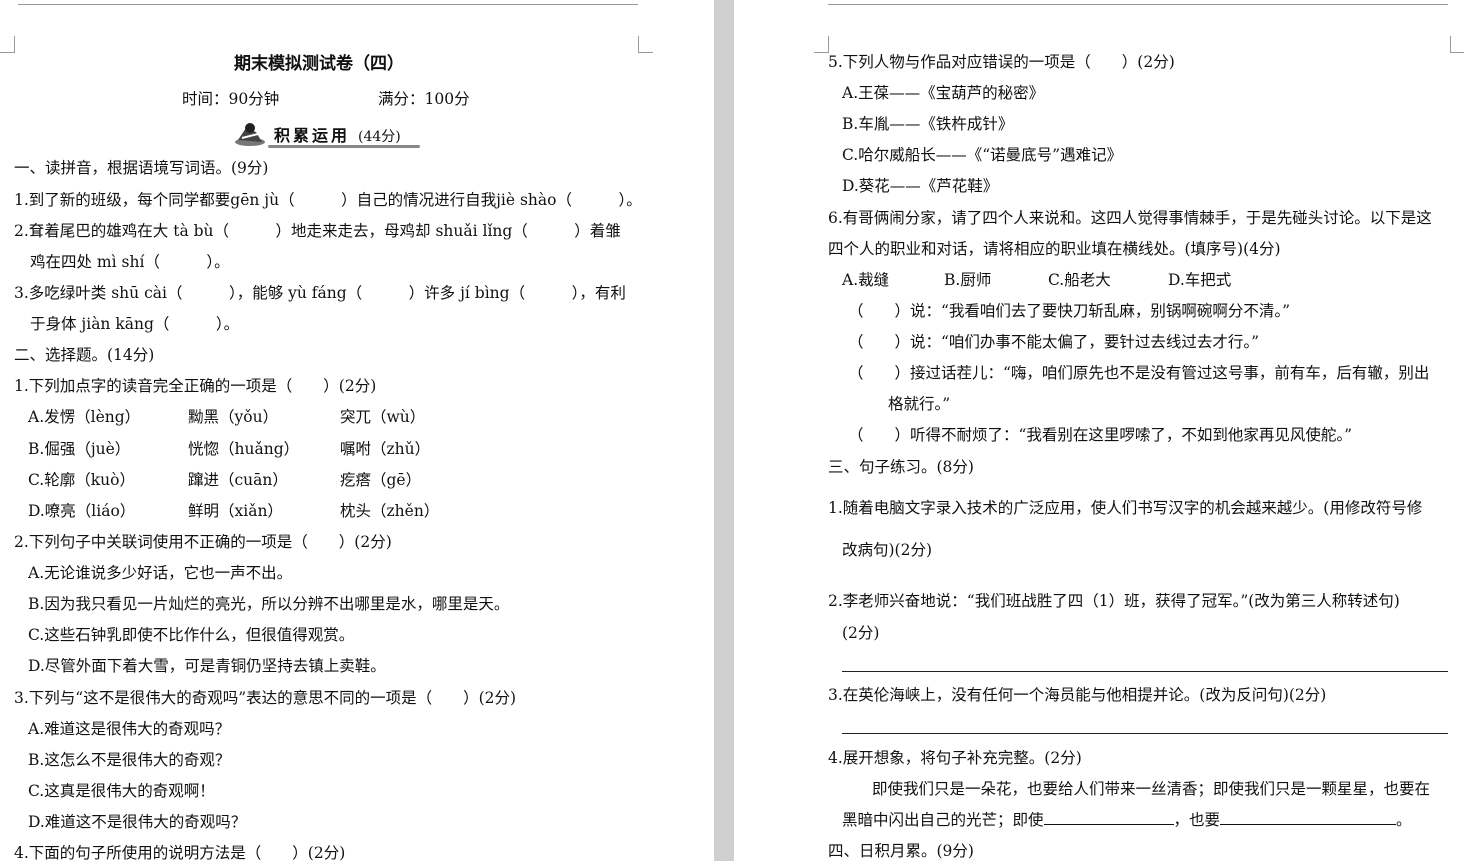 This screenshot has height=861, width=1464. Describe the element at coordinates (982, 155) in the screenshot. I see `option-line: C.哈尔威船长——《“诺曼底号”遇难记》` at that location.